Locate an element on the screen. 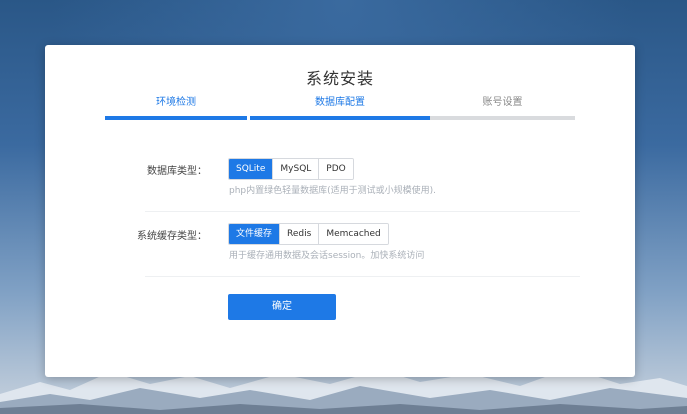  step-database-config: 数据库配置 is located at coordinates (340, 108).